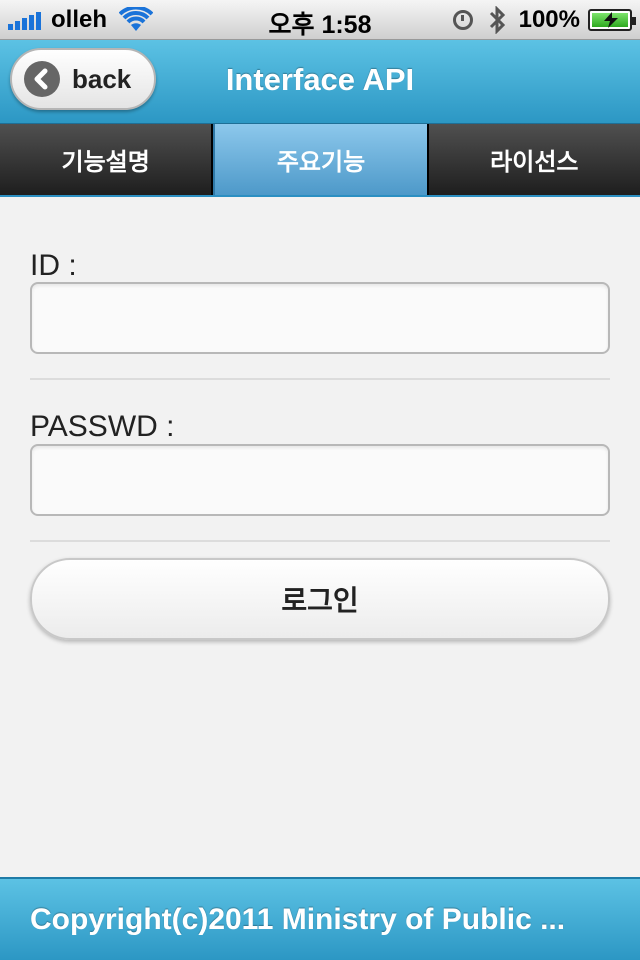  I want to click on status-right: 100%, so click(544, 20).